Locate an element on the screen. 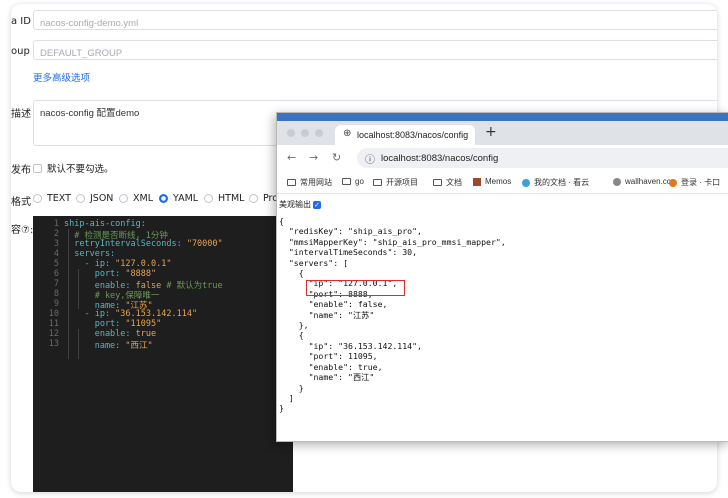 This screenshot has height=498, width=728. forward-arrow-icon: → is located at coordinates (313, 157).